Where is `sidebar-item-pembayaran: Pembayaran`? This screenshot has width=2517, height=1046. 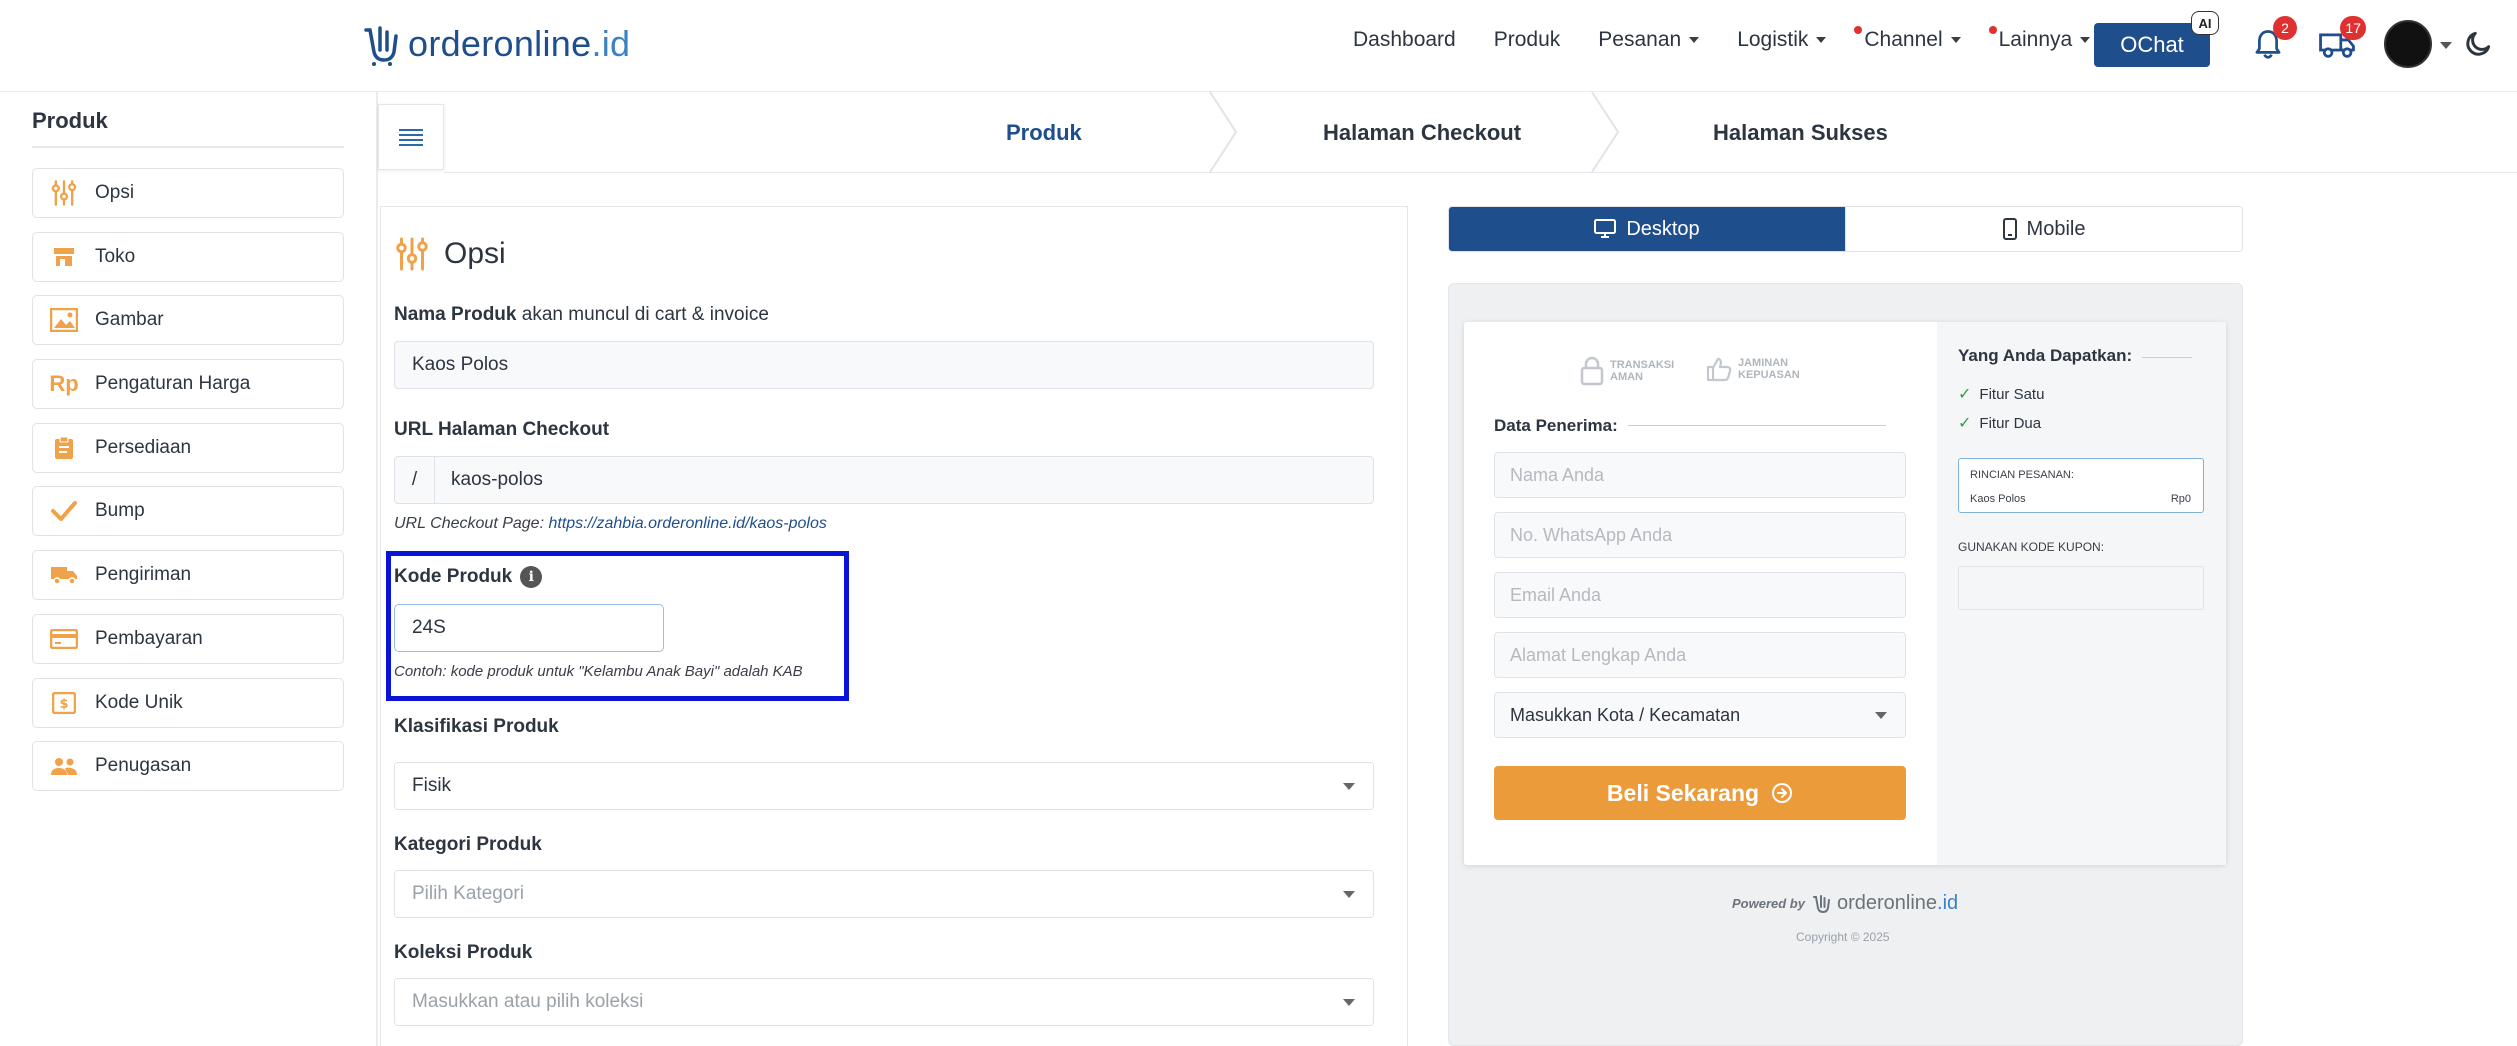 sidebar-item-pembayaran: Pembayaran is located at coordinates (188, 638).